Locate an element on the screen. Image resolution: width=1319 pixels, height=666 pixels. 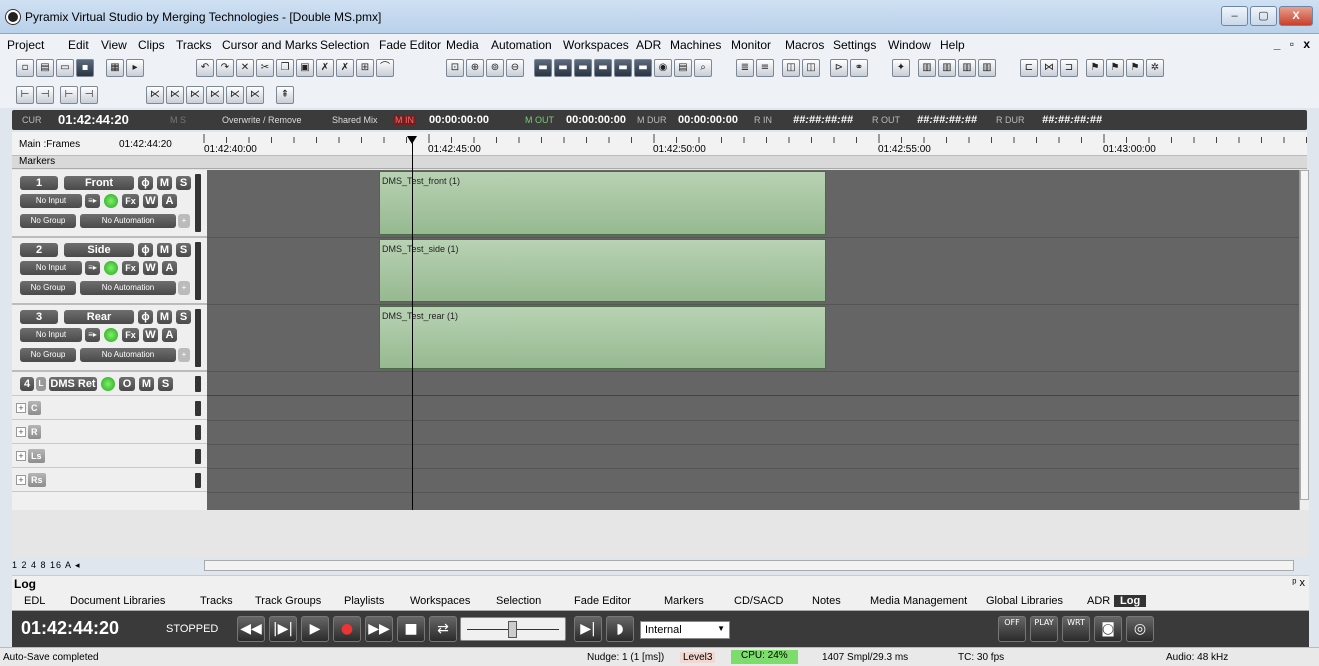
tab-adr: ADR is located at coordinates (1098, 601).